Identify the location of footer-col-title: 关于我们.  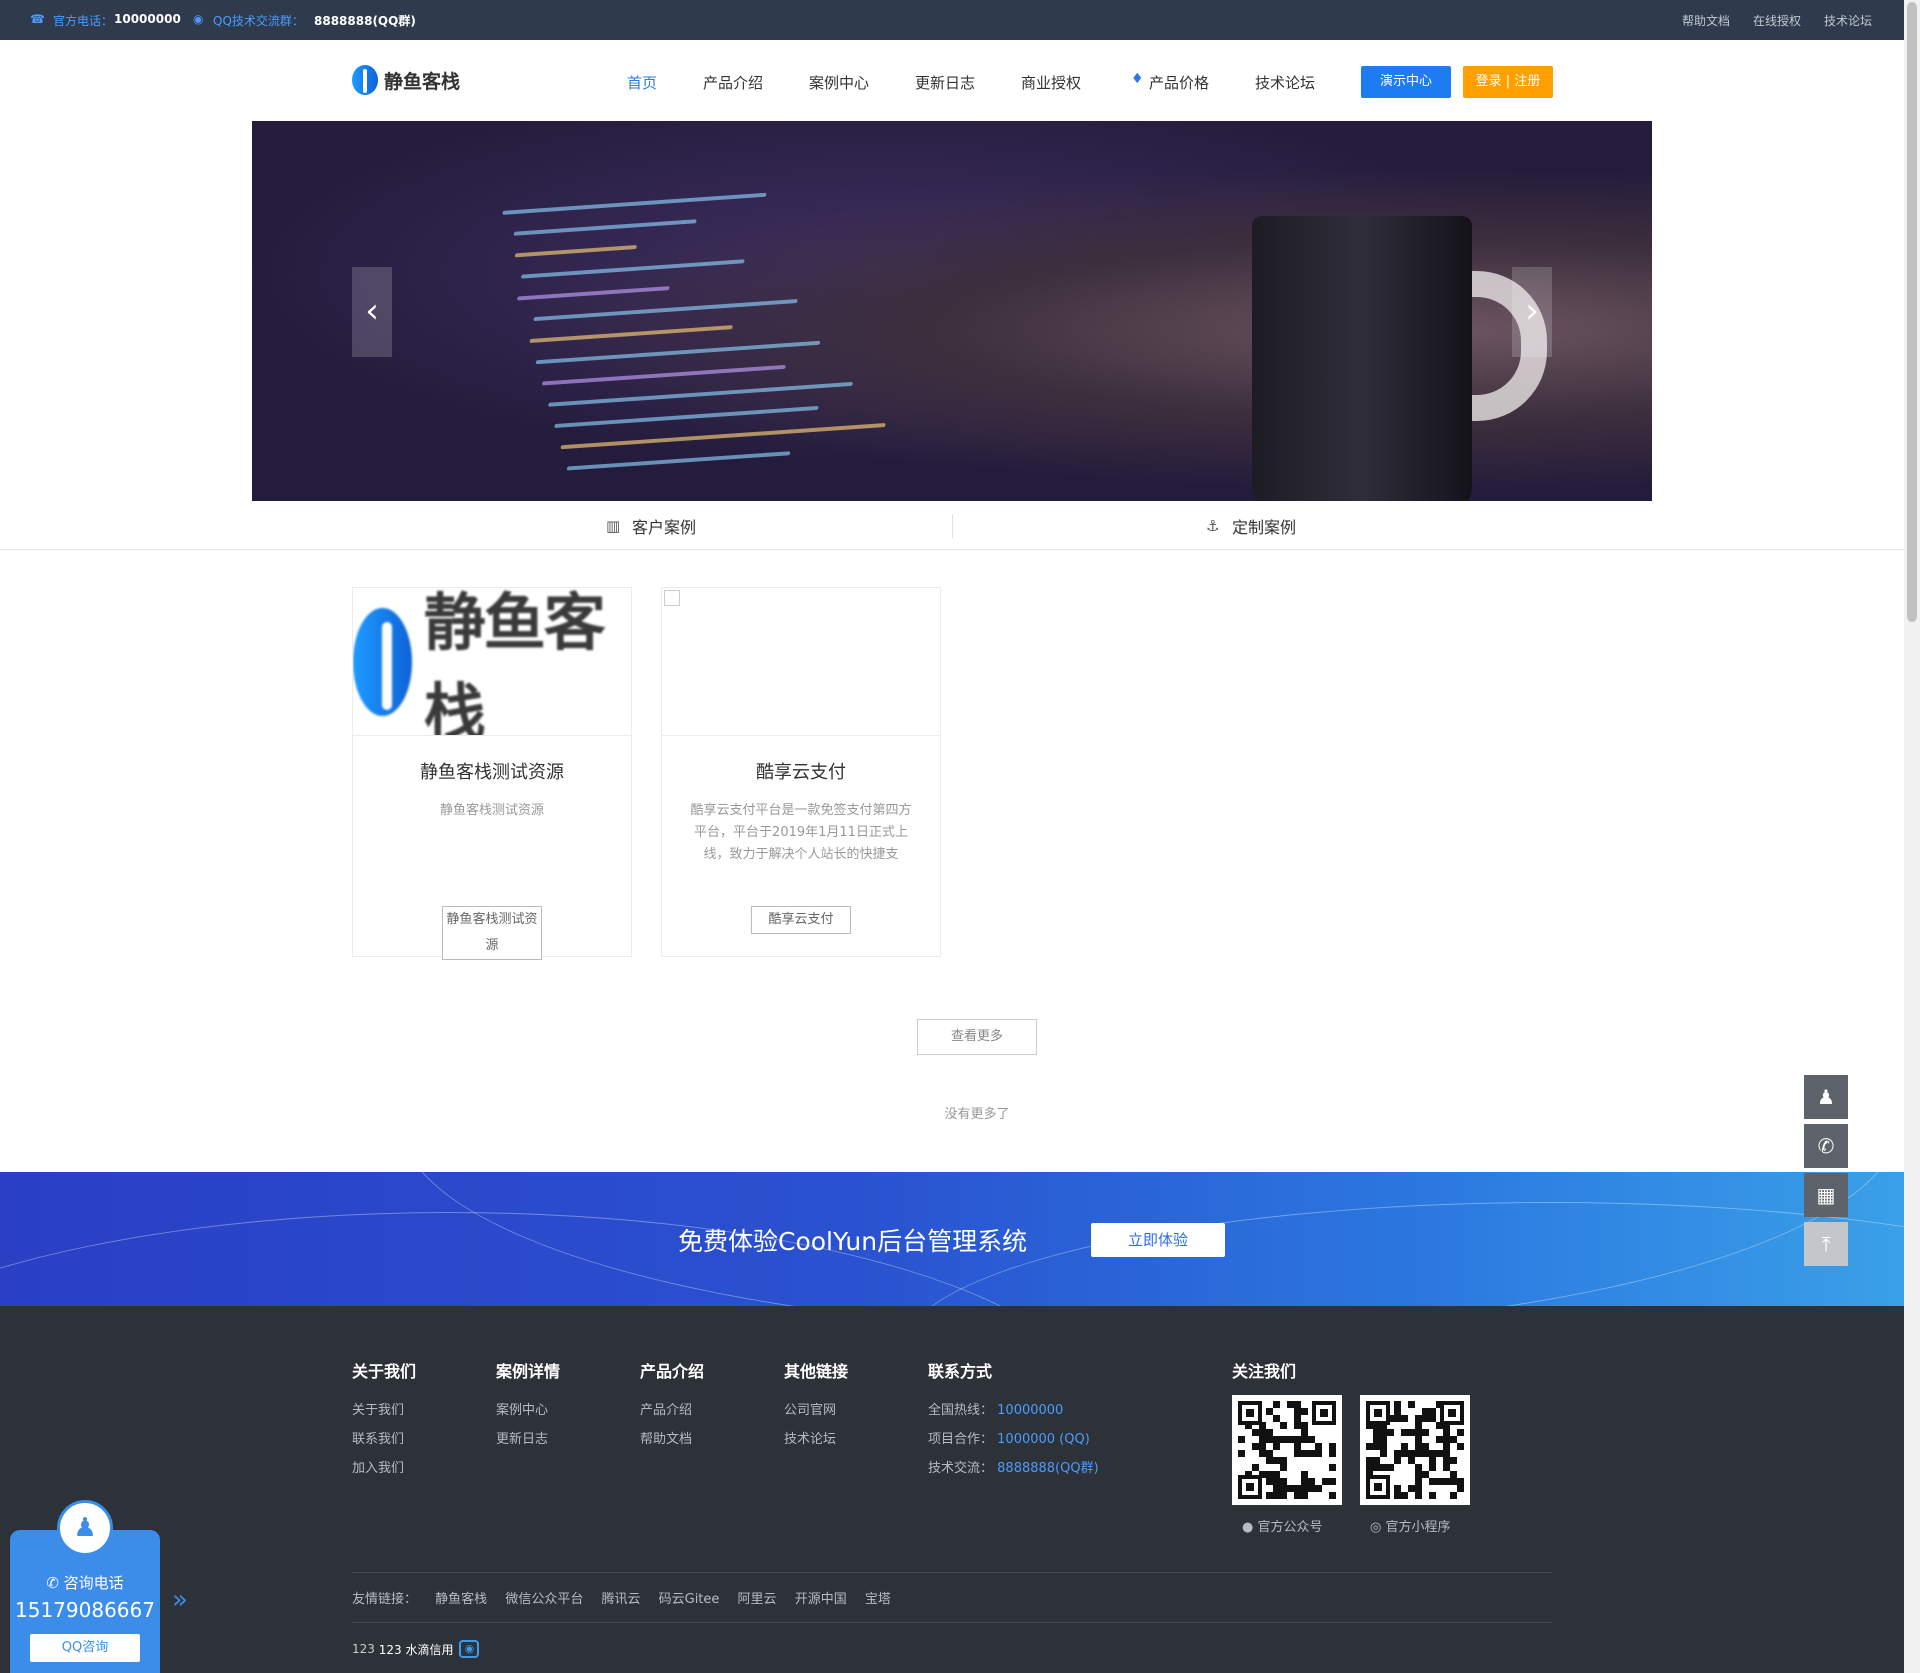
(384, 1371).